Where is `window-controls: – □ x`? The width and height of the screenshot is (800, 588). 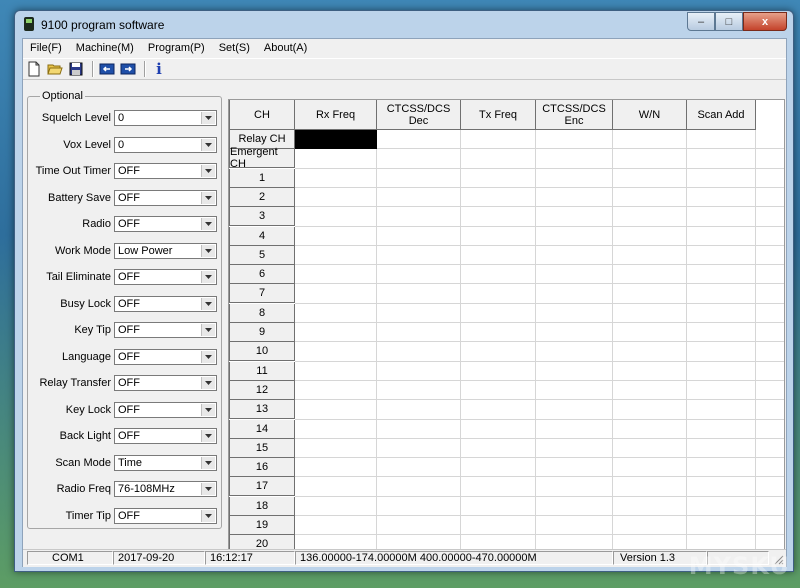 window-controls: – □ x is located at coordinates (737, 21).